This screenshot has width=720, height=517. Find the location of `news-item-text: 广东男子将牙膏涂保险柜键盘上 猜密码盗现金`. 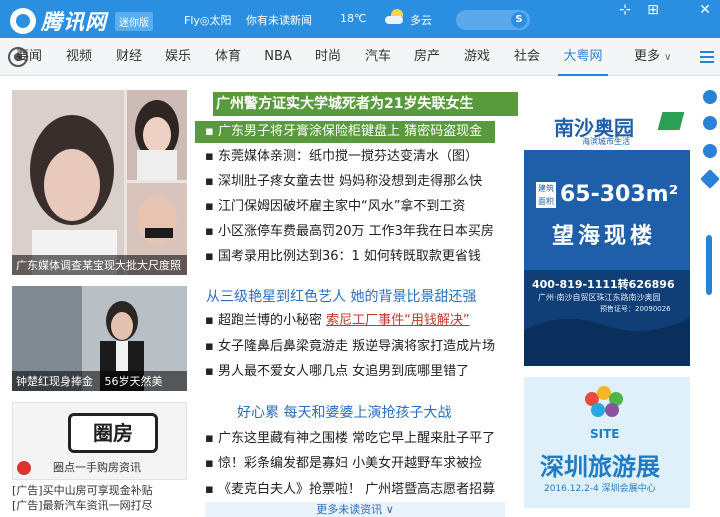

news-item-text: 广东男子将牙膏涂保险柜键盘上 猜密码盗现金 is located at coordinates (350, 131).